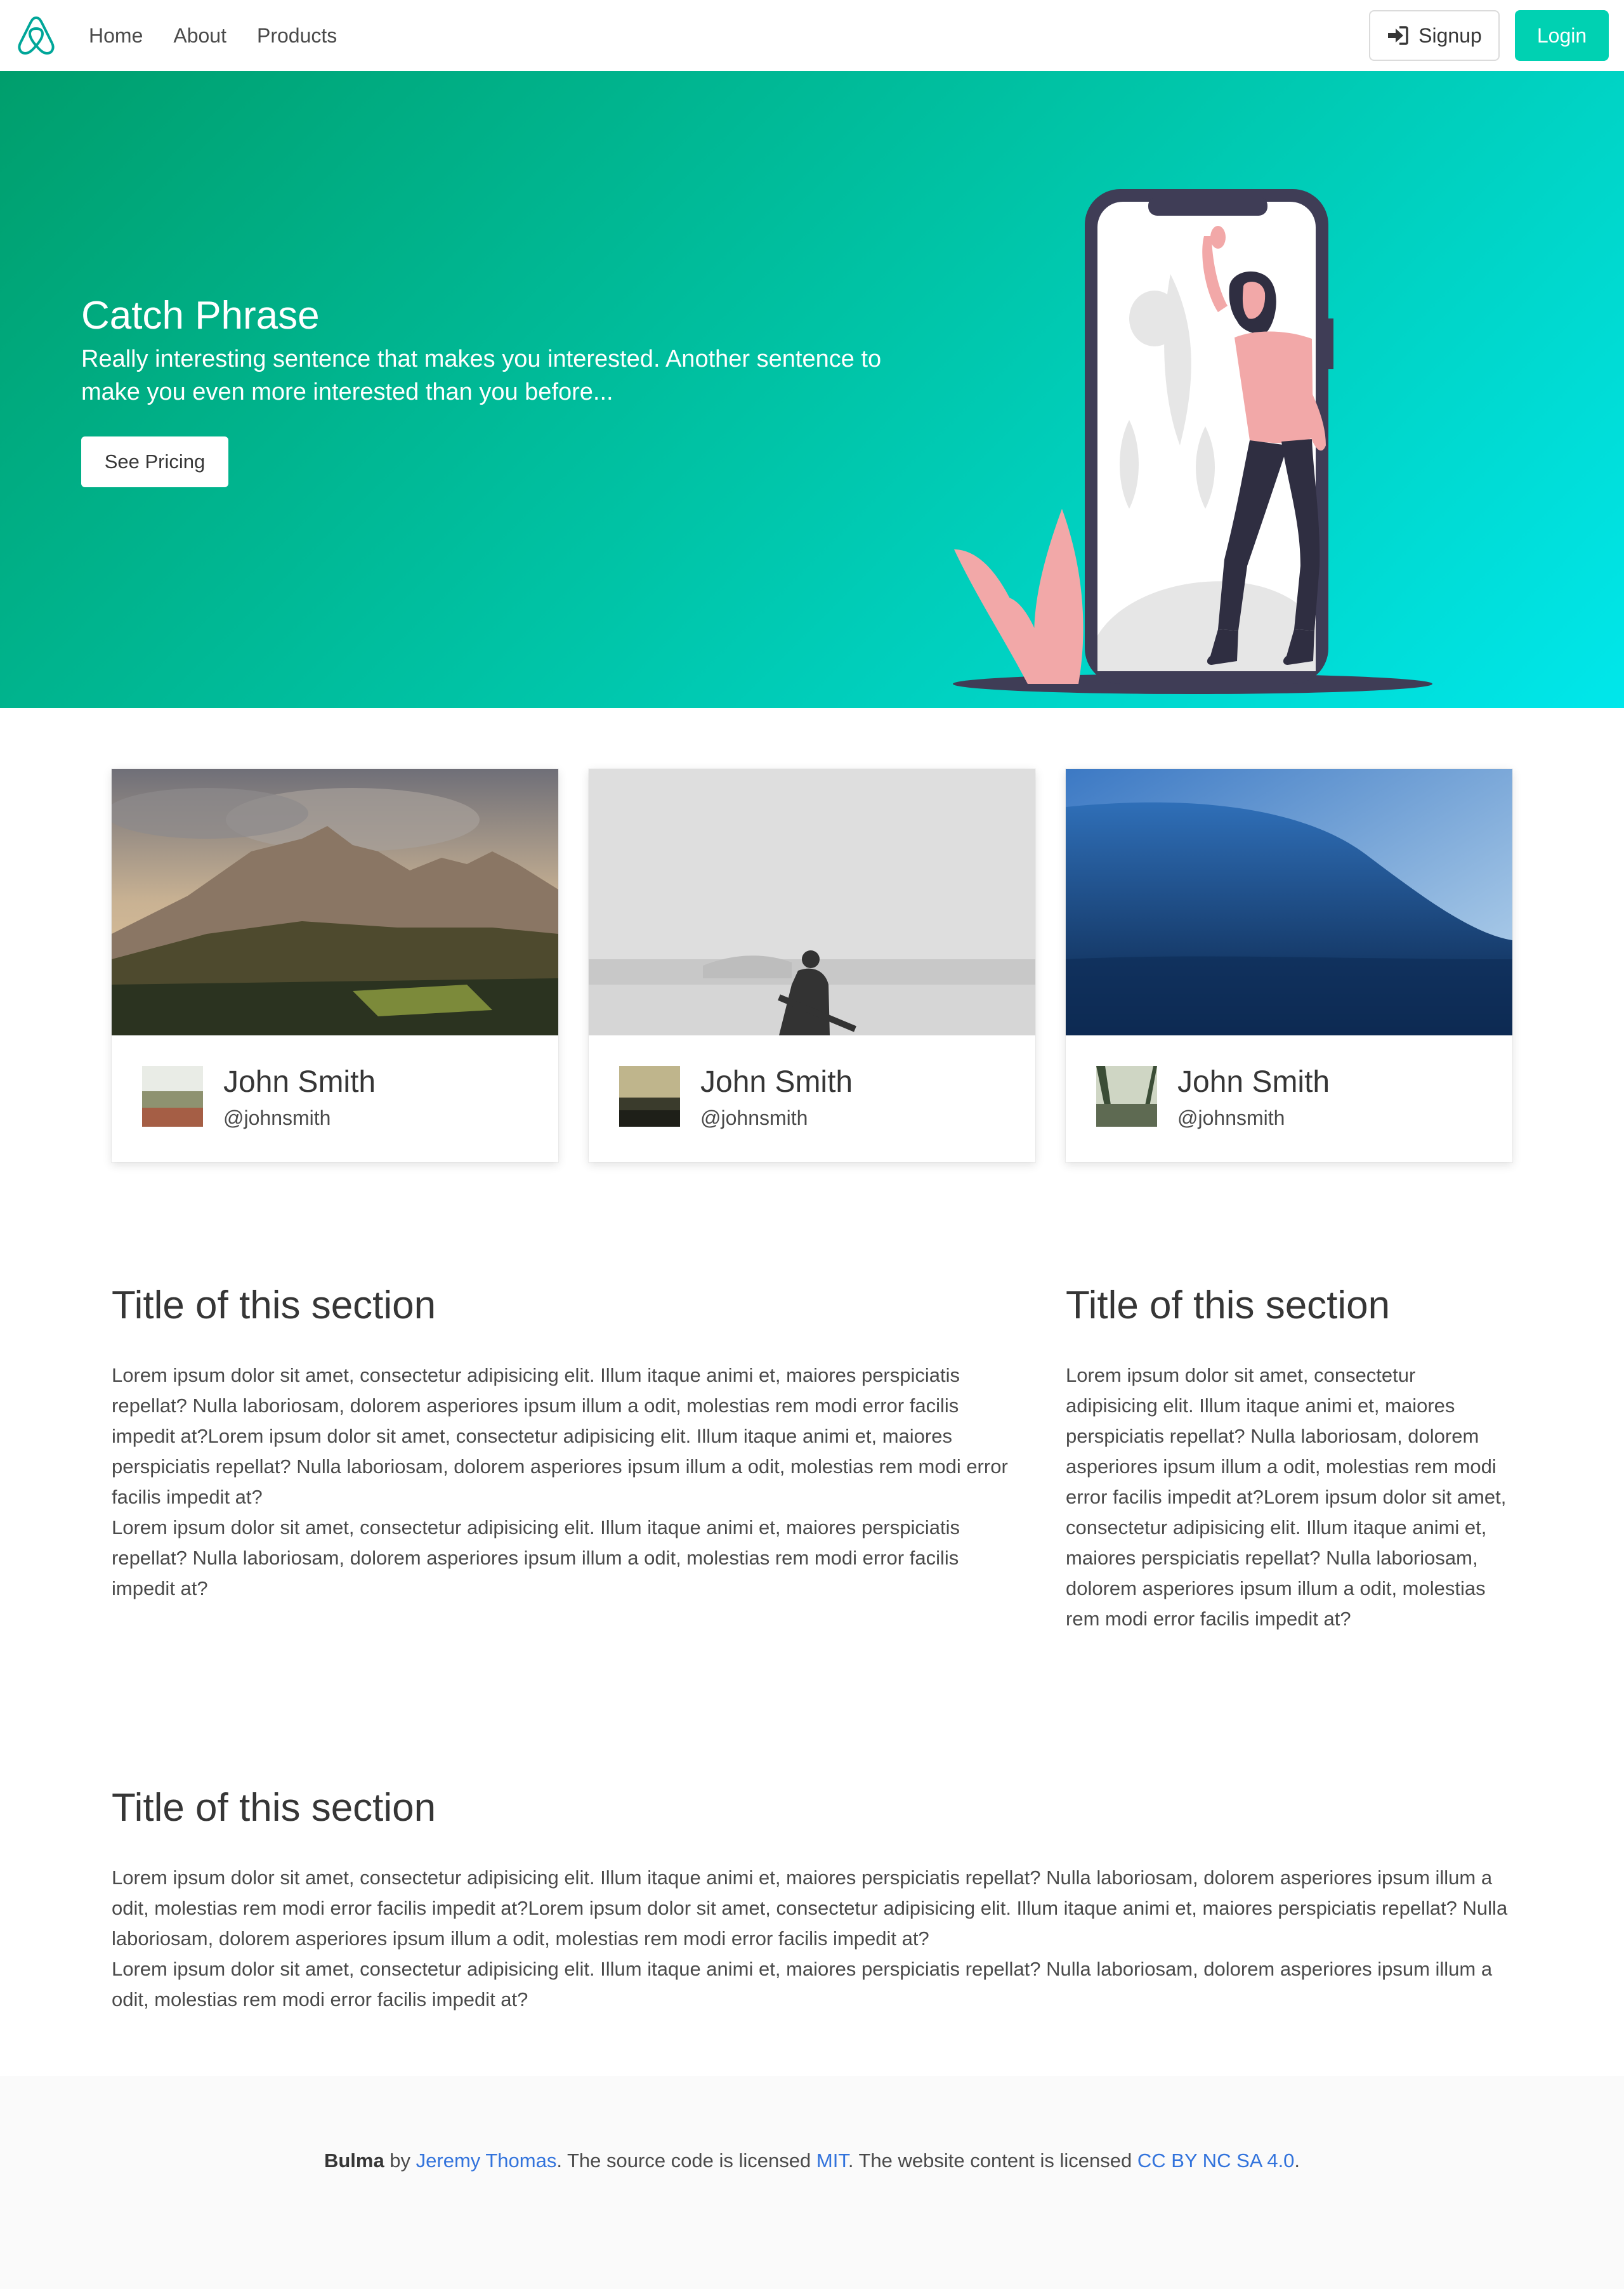  I want to click on footer-brand: Bulma, so click(354, 2160).